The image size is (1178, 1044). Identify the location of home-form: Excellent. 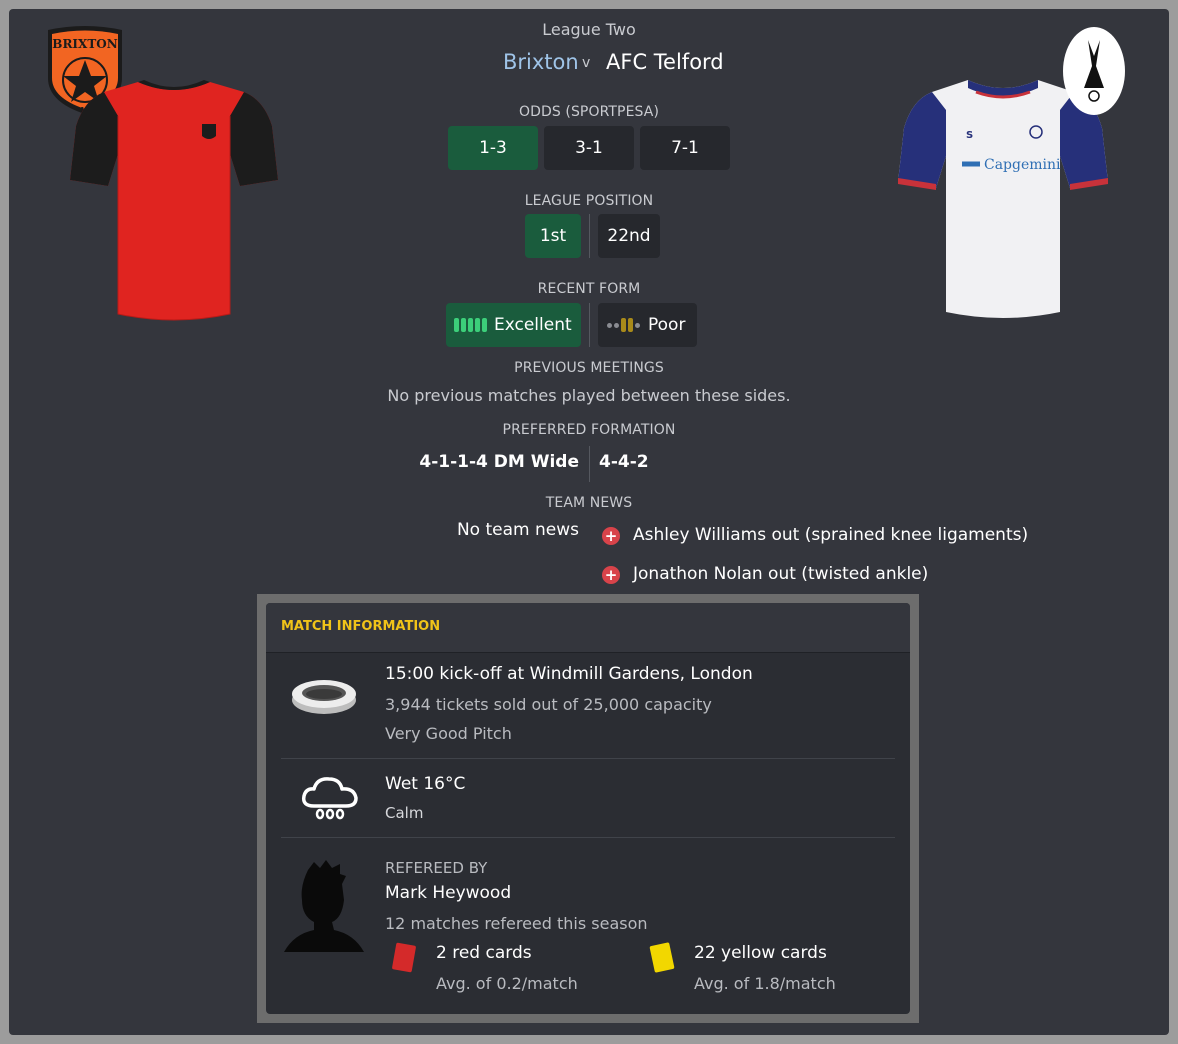
(513, 325).